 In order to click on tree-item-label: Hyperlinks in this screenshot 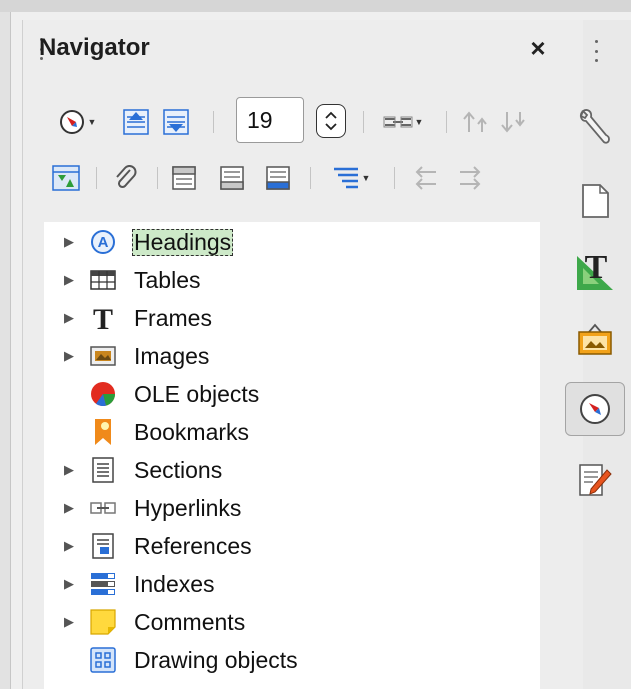, I will do `click(188, 507)`.